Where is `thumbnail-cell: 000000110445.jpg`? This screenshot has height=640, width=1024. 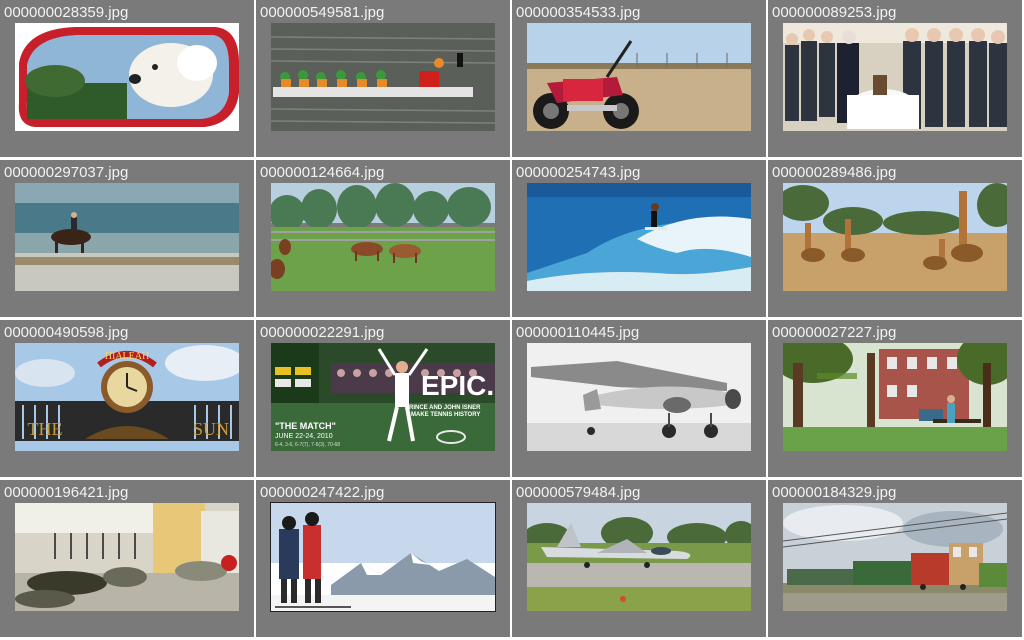 thumbnail-cell: 000000110445.jpg is located at coordinates (639, 398).